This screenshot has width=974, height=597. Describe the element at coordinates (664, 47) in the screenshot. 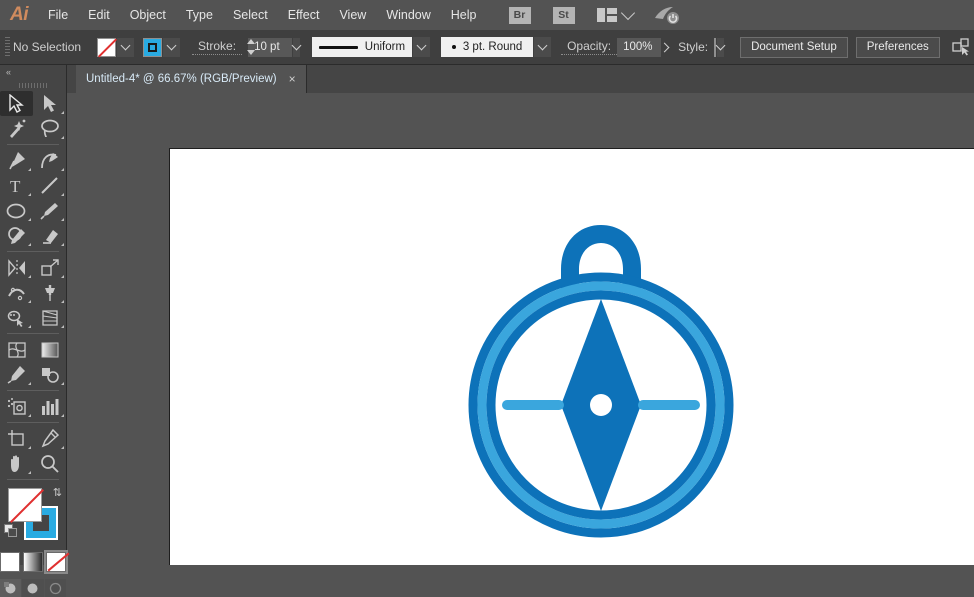

I see `opacity-expand-icon` at that location.